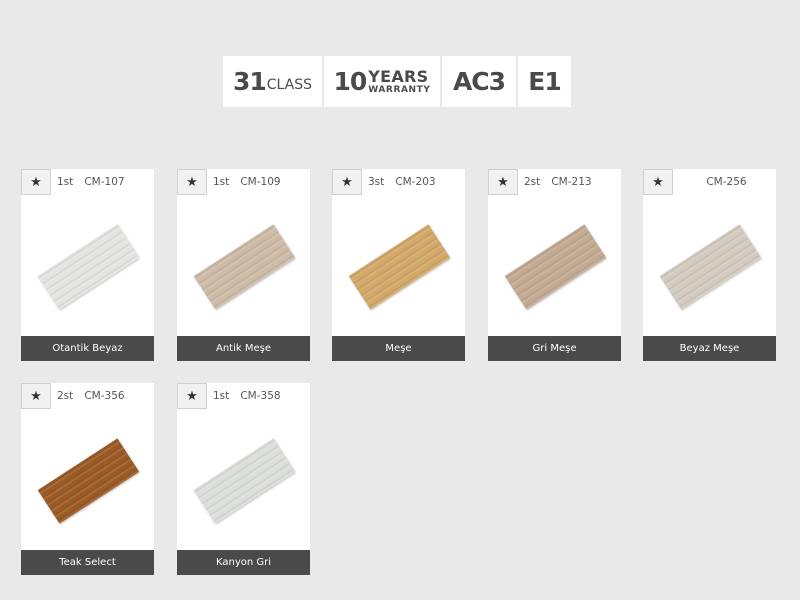 The height and width of the screenshot is (600, 800). I want to click on product-card: ★ CM-256 Beyaz Meşe, so click(709, 265).